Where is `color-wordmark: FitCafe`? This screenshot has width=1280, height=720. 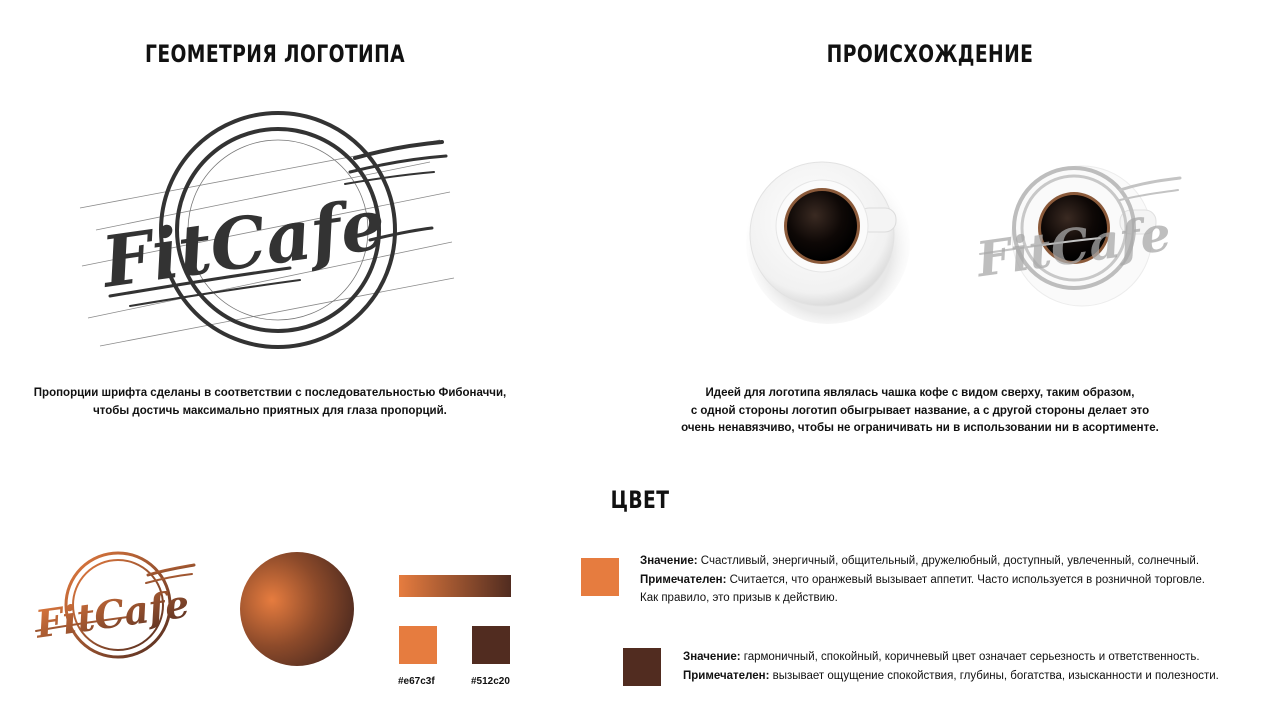
color-wordmark: FitCafe is located at coordinates (112, 614).